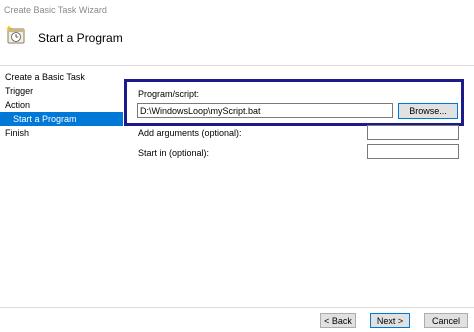 This screenshot has height=332, width=474. I want to click on page-title: Start a Program, so click(80, 38).